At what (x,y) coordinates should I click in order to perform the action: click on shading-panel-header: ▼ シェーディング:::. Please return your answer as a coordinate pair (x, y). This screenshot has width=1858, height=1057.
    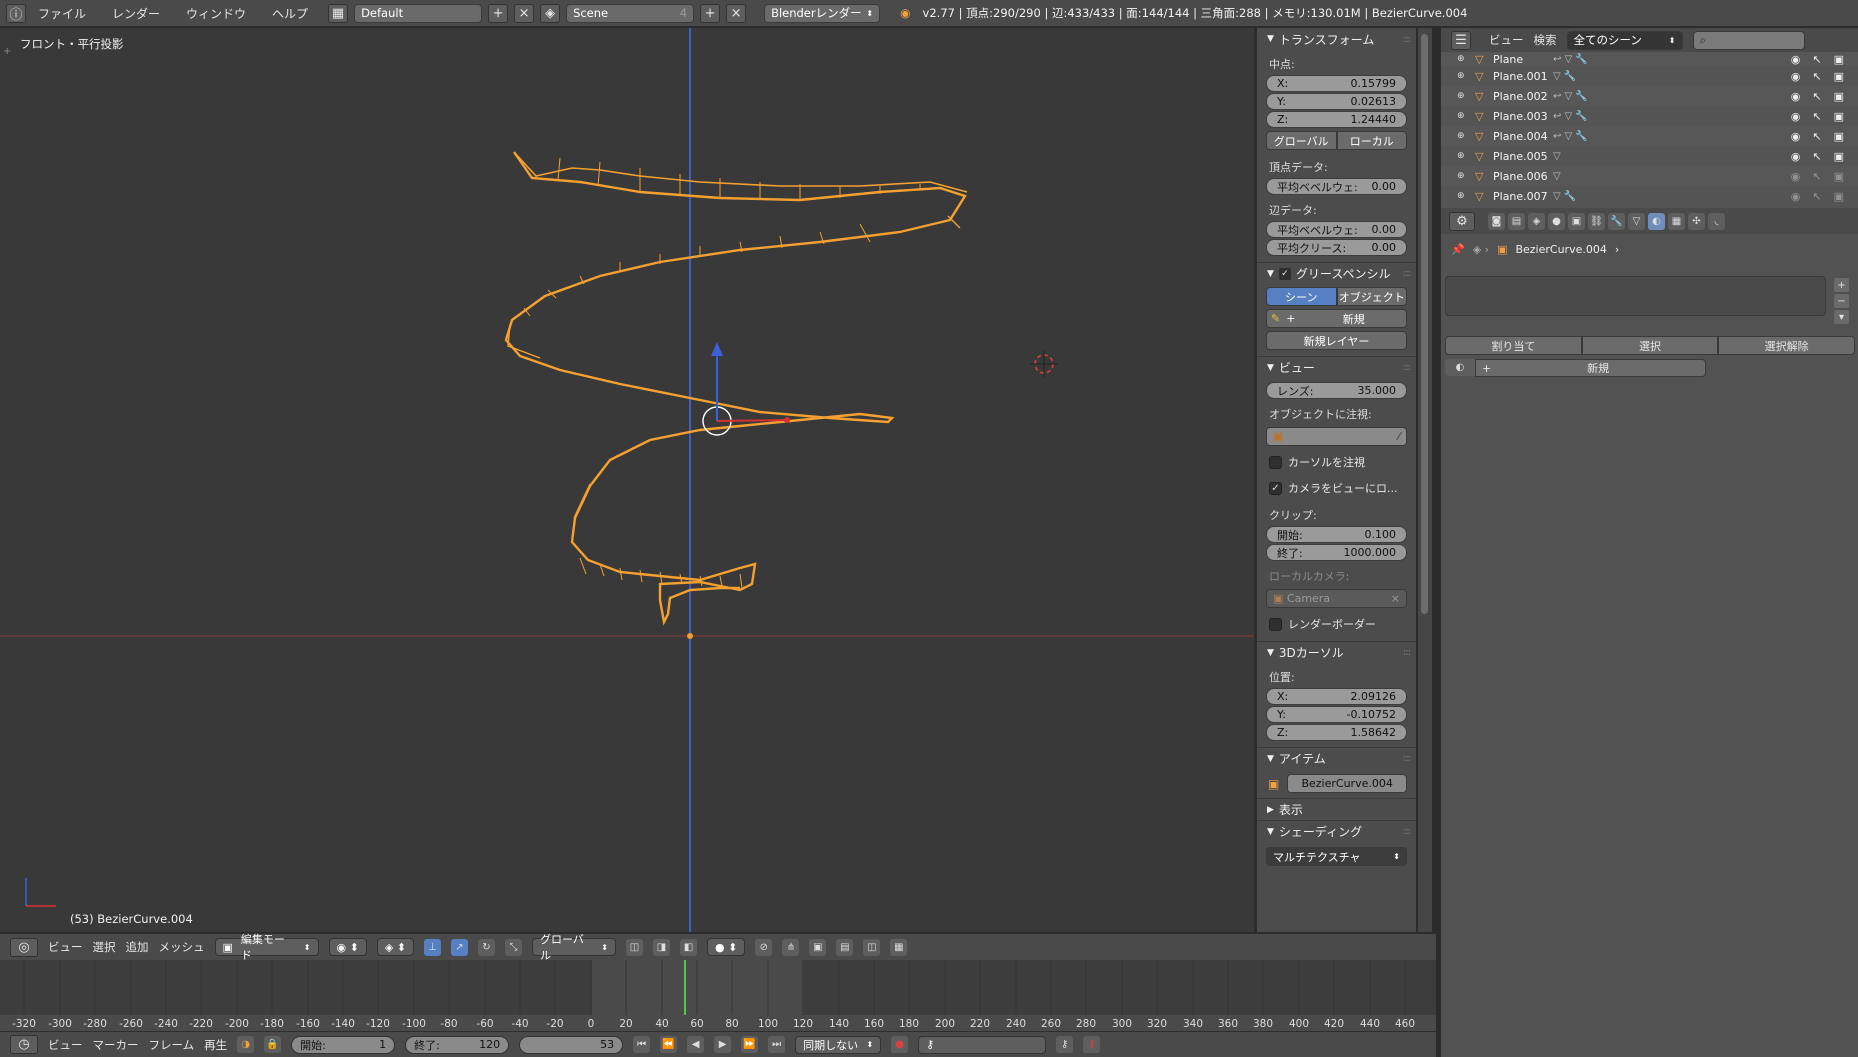
    Looking at the image, I should click on (1336, 831).